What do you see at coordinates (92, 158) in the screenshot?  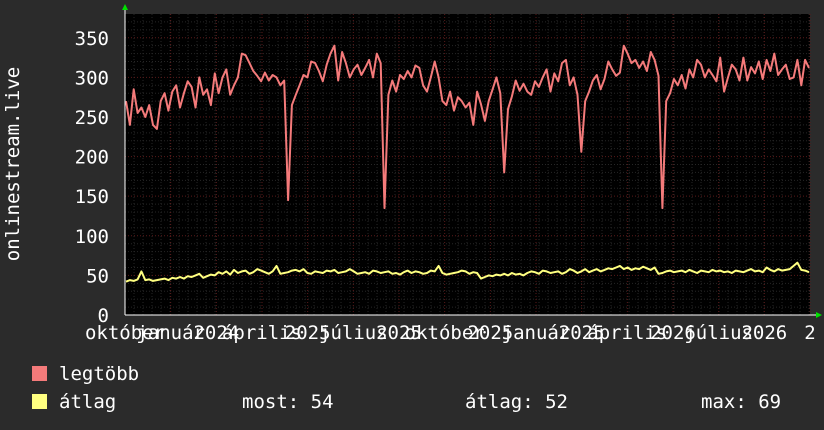 I see `y-tick-label: 200` at bounding box center [92, 158].